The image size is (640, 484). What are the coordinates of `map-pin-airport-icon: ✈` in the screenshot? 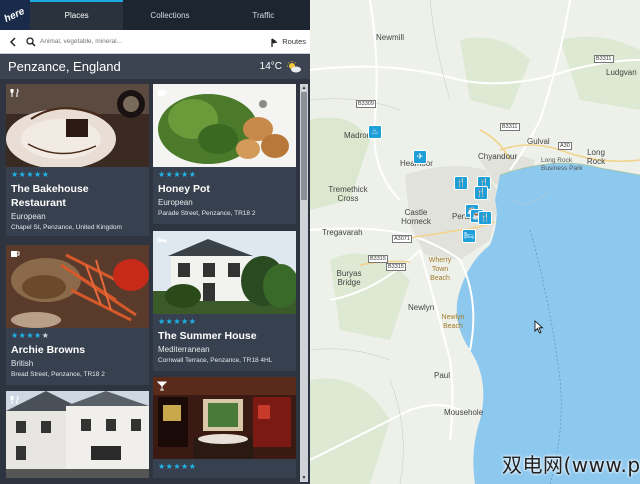 It's located at (420, 157).